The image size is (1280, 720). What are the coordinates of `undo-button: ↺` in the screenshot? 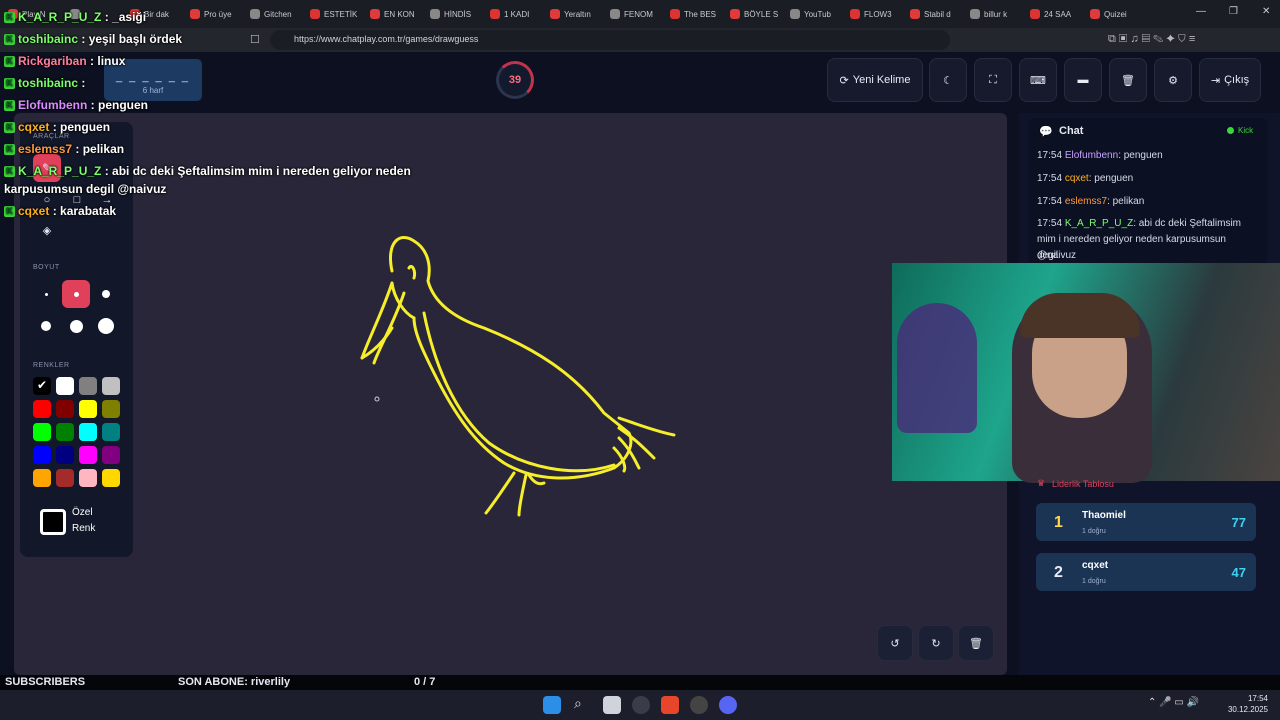 It's located at (895, 643).